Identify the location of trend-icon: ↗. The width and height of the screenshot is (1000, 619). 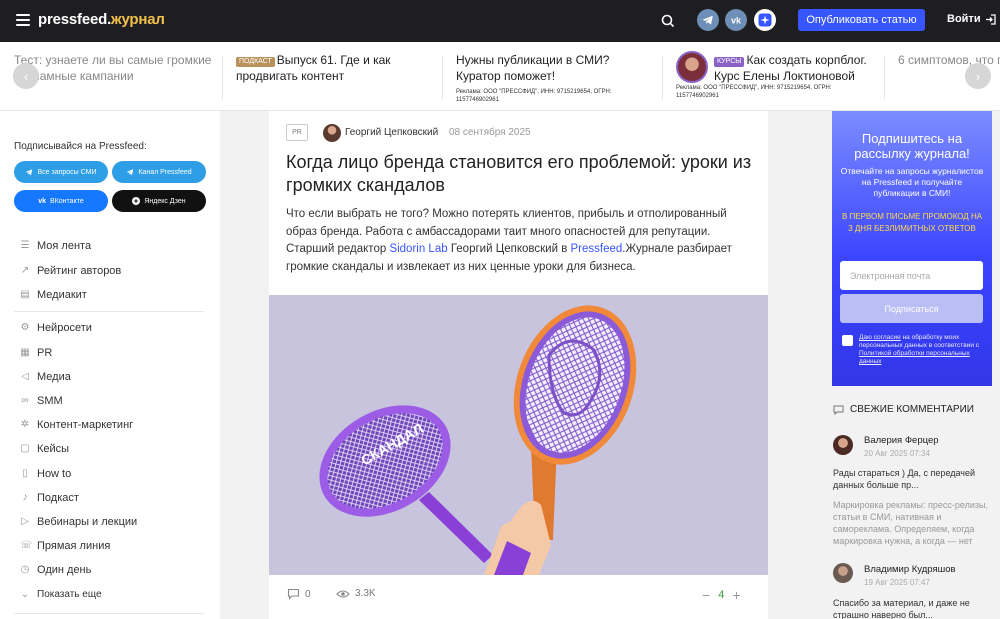
(25, 270).